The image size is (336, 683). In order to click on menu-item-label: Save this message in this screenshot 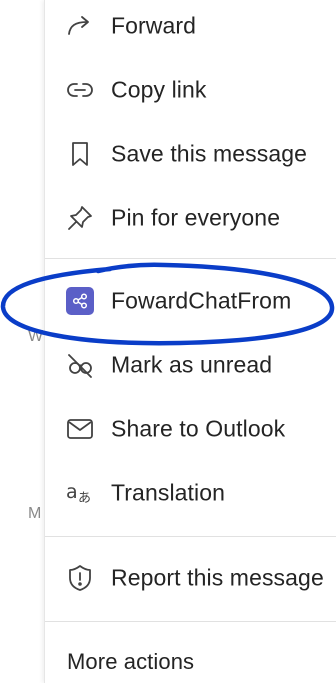, I will do `click(209, 153)`.